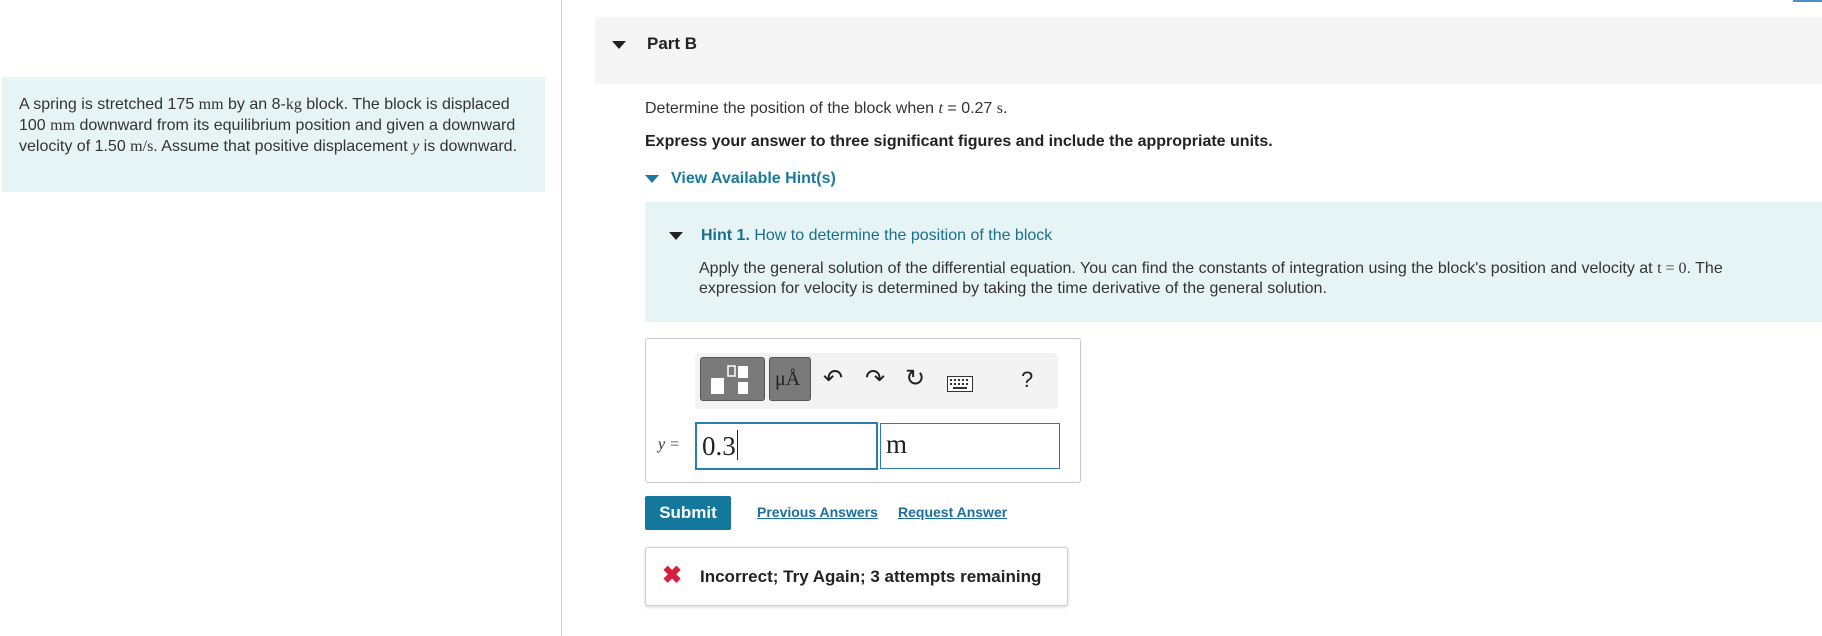 The width and height of the screenshot is (1822, 636). I want to click on symbols-label: μÅ, so click(788, 379).